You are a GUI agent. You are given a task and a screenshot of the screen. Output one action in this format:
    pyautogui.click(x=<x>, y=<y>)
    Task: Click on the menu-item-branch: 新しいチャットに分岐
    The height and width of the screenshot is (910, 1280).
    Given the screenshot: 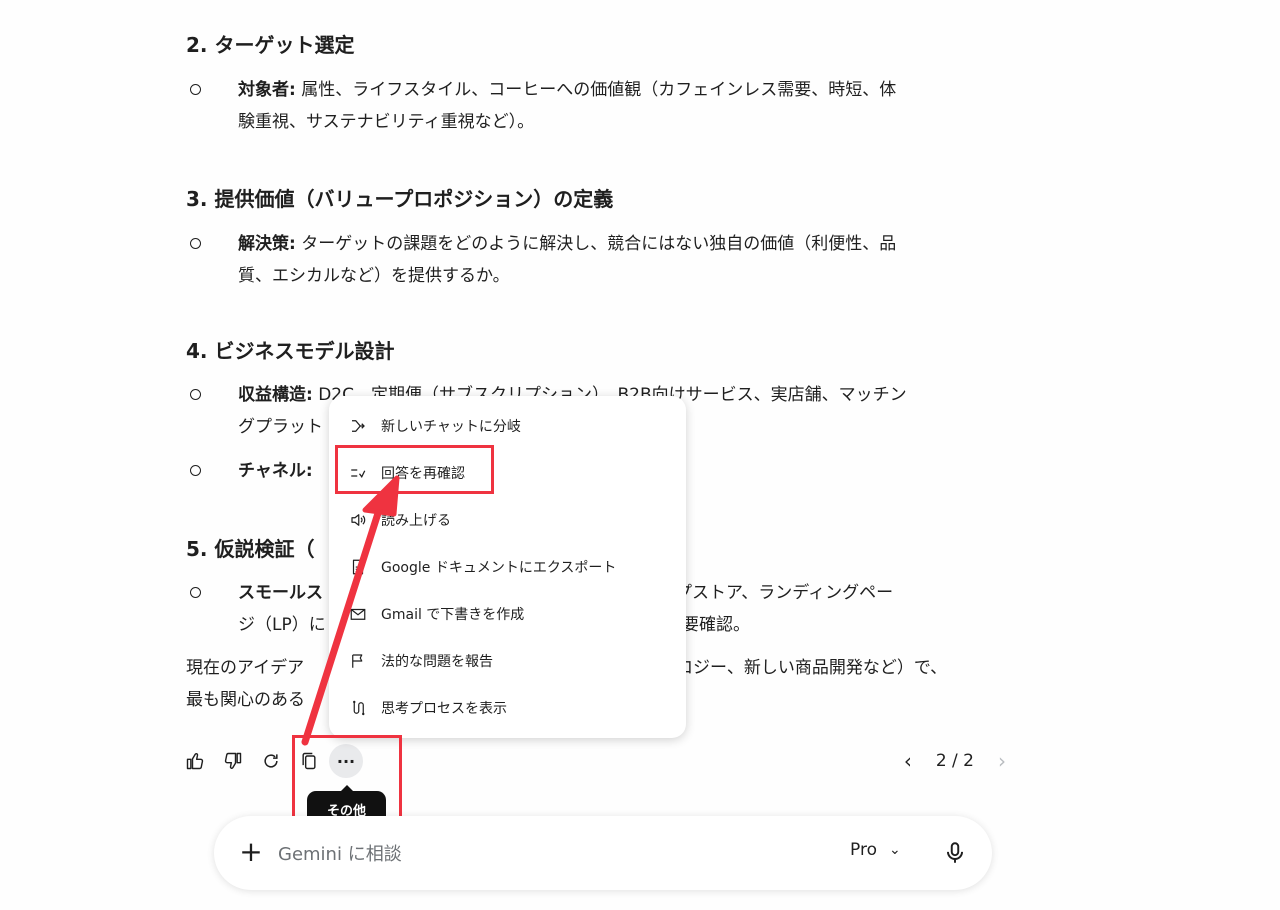 What is the action you would take?
    pyautogui.click(x=507, y=425)
    